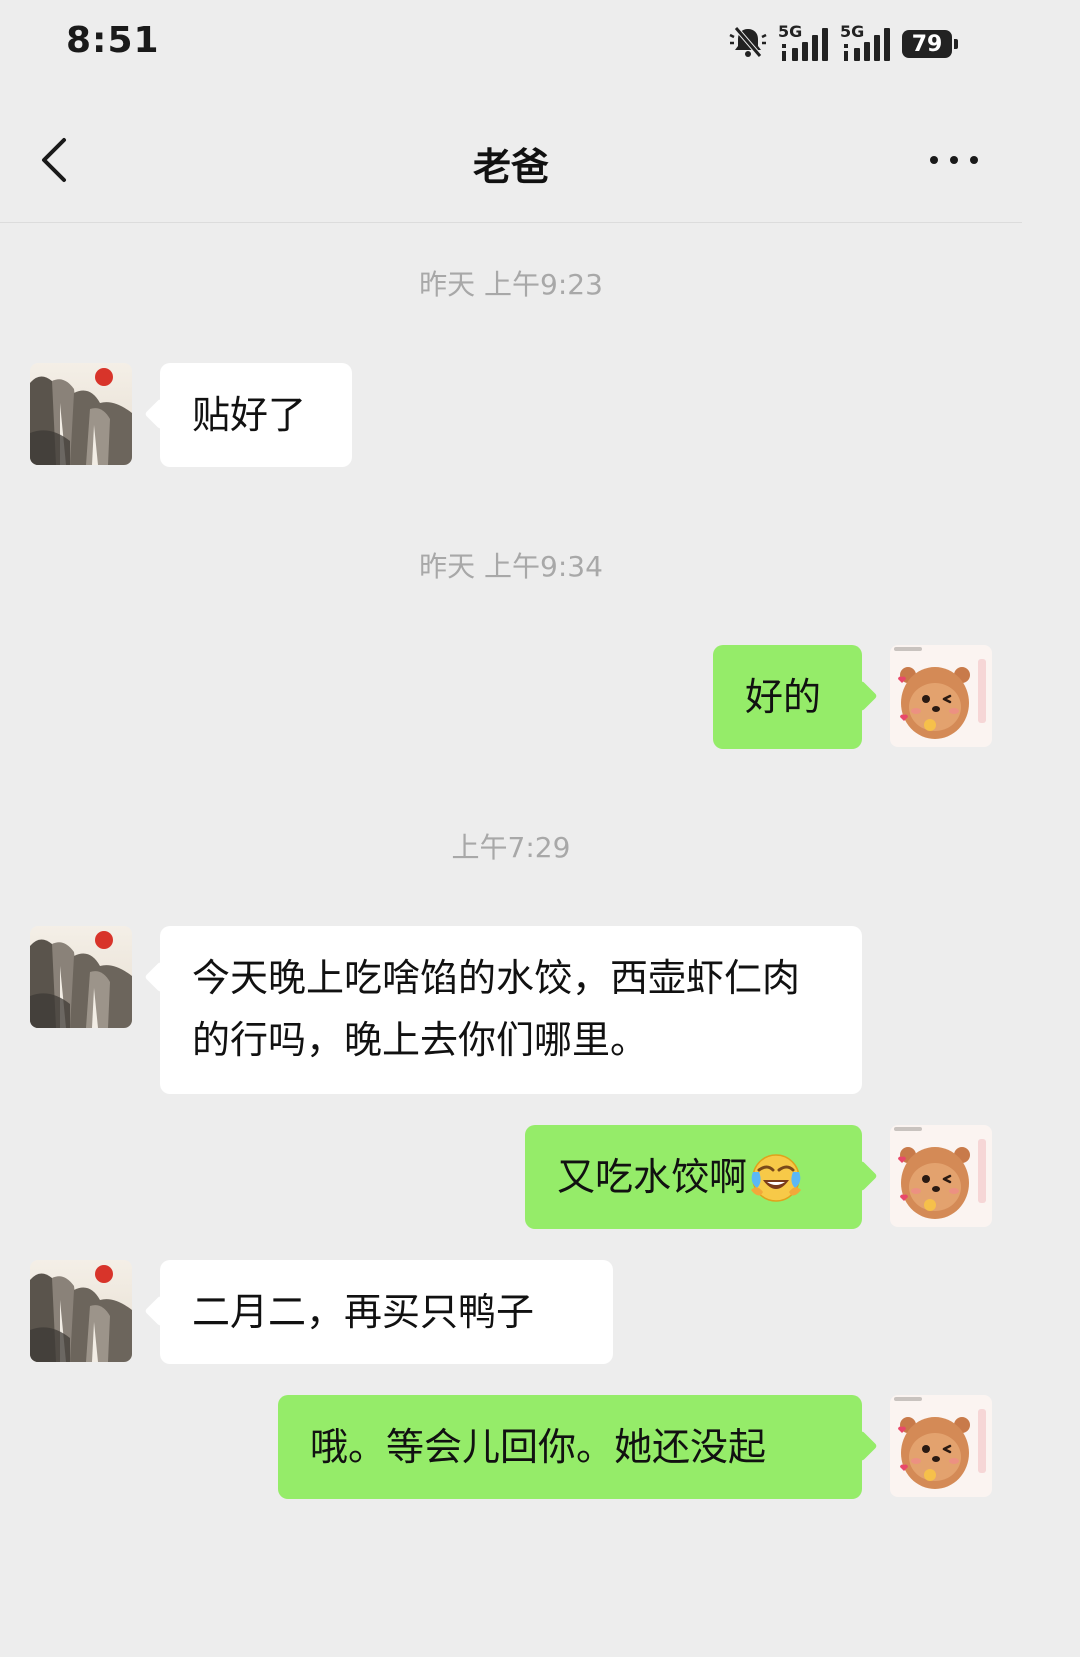 The height and width of the screenshot is (1657, 1080). I want to click on more-dots-icon, so click(954, 160).